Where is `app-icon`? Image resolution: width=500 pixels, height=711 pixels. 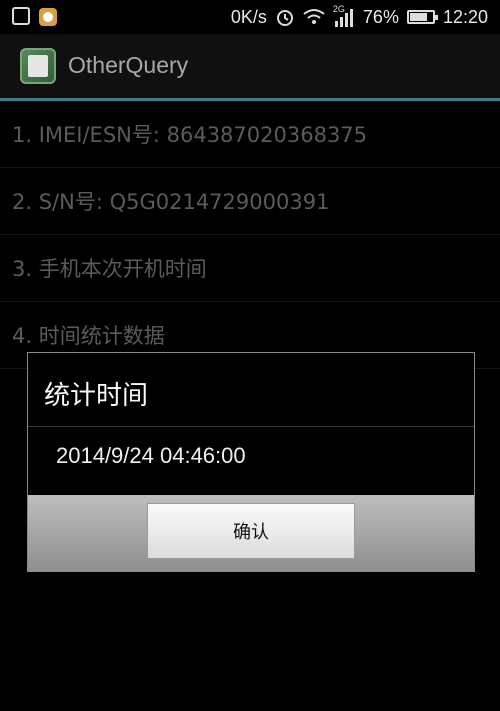 app-icon is located at coordinates (38, 66).